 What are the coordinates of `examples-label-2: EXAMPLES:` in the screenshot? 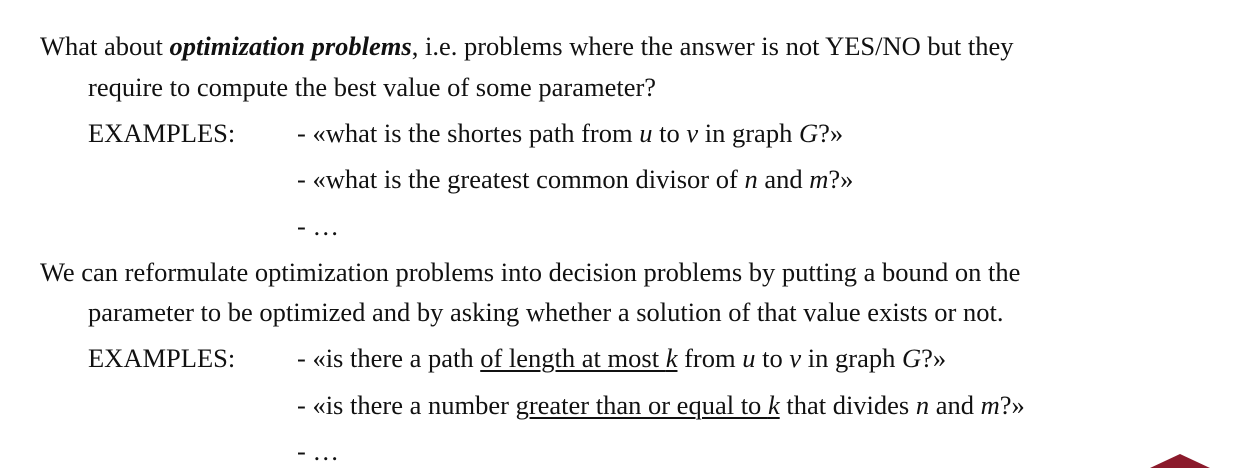 It's located at (162, 358).